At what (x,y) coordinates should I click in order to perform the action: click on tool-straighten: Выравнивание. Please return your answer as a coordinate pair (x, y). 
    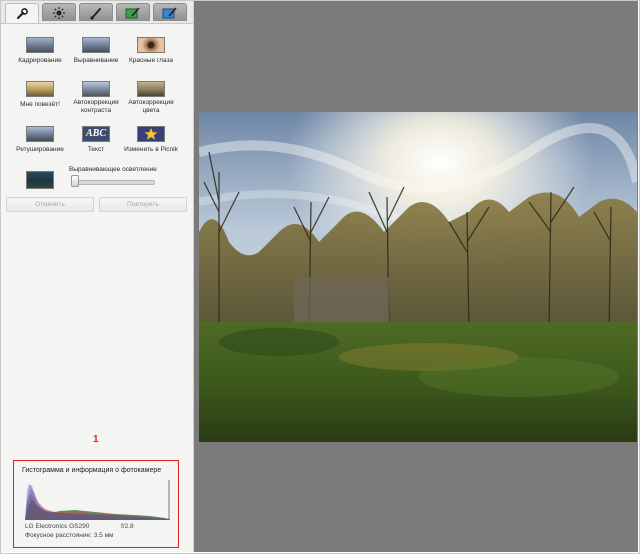
    Looking at the image, I should click on (96, 51).